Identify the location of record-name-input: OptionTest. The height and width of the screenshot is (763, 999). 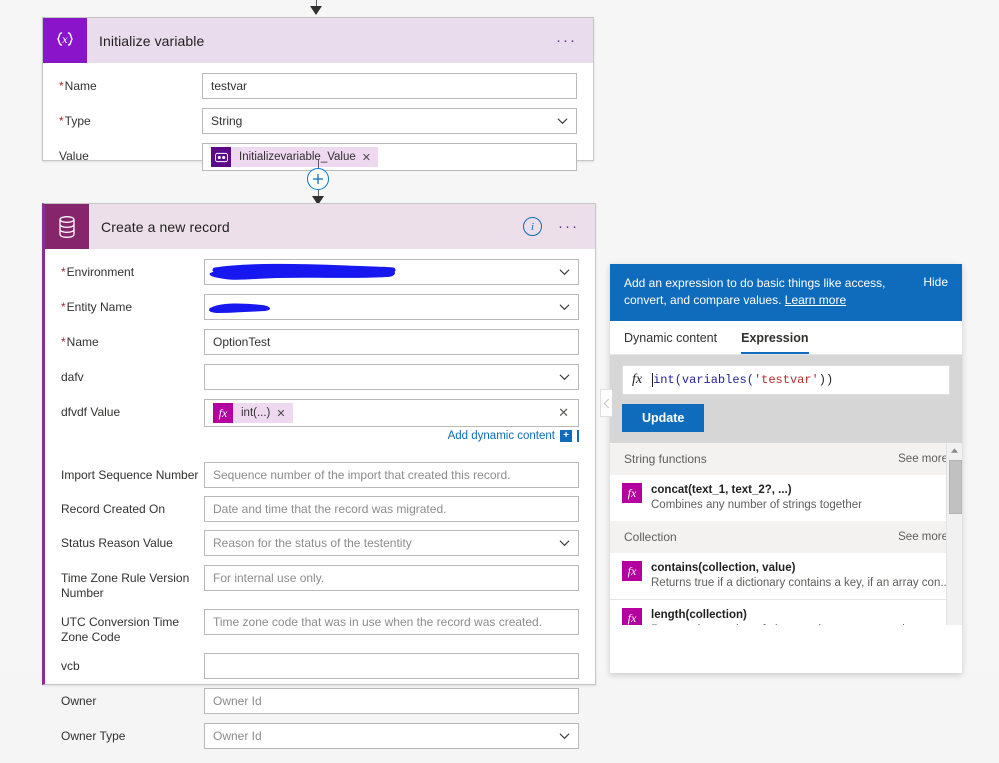
(391, 342).